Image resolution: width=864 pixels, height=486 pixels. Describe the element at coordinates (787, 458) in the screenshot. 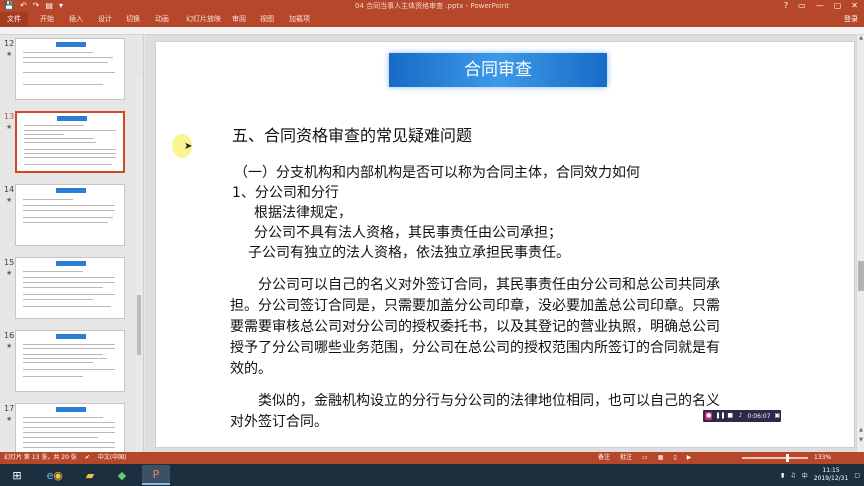

I see `zoom-slider-knob` at that location.